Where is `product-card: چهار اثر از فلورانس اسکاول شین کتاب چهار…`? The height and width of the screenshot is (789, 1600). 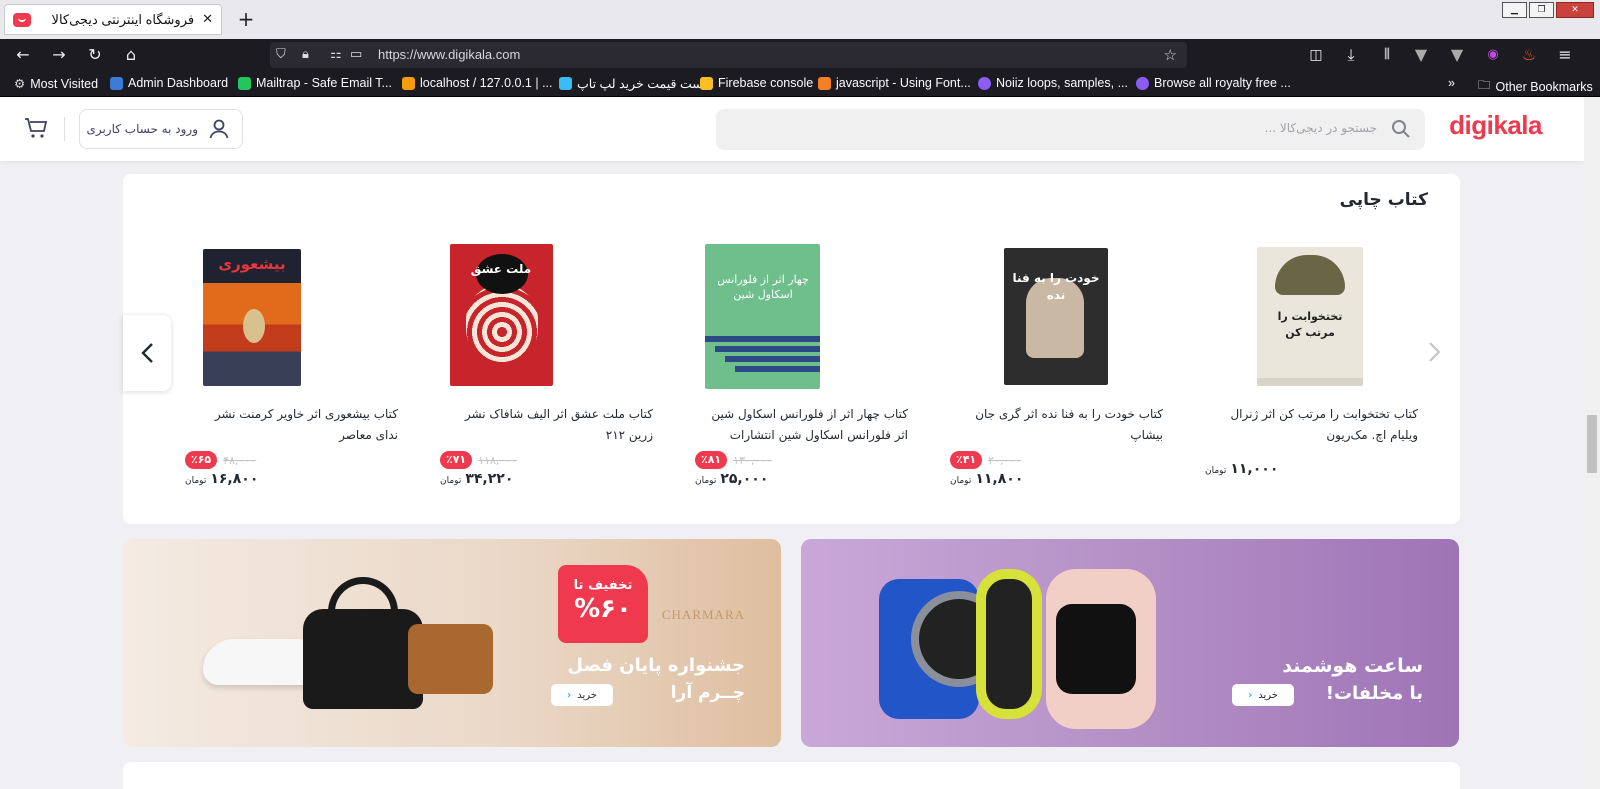 product-card: چهار اثر از فلورانس اسکاول شین کتاب چهار… is located at coordinates (798, 349).